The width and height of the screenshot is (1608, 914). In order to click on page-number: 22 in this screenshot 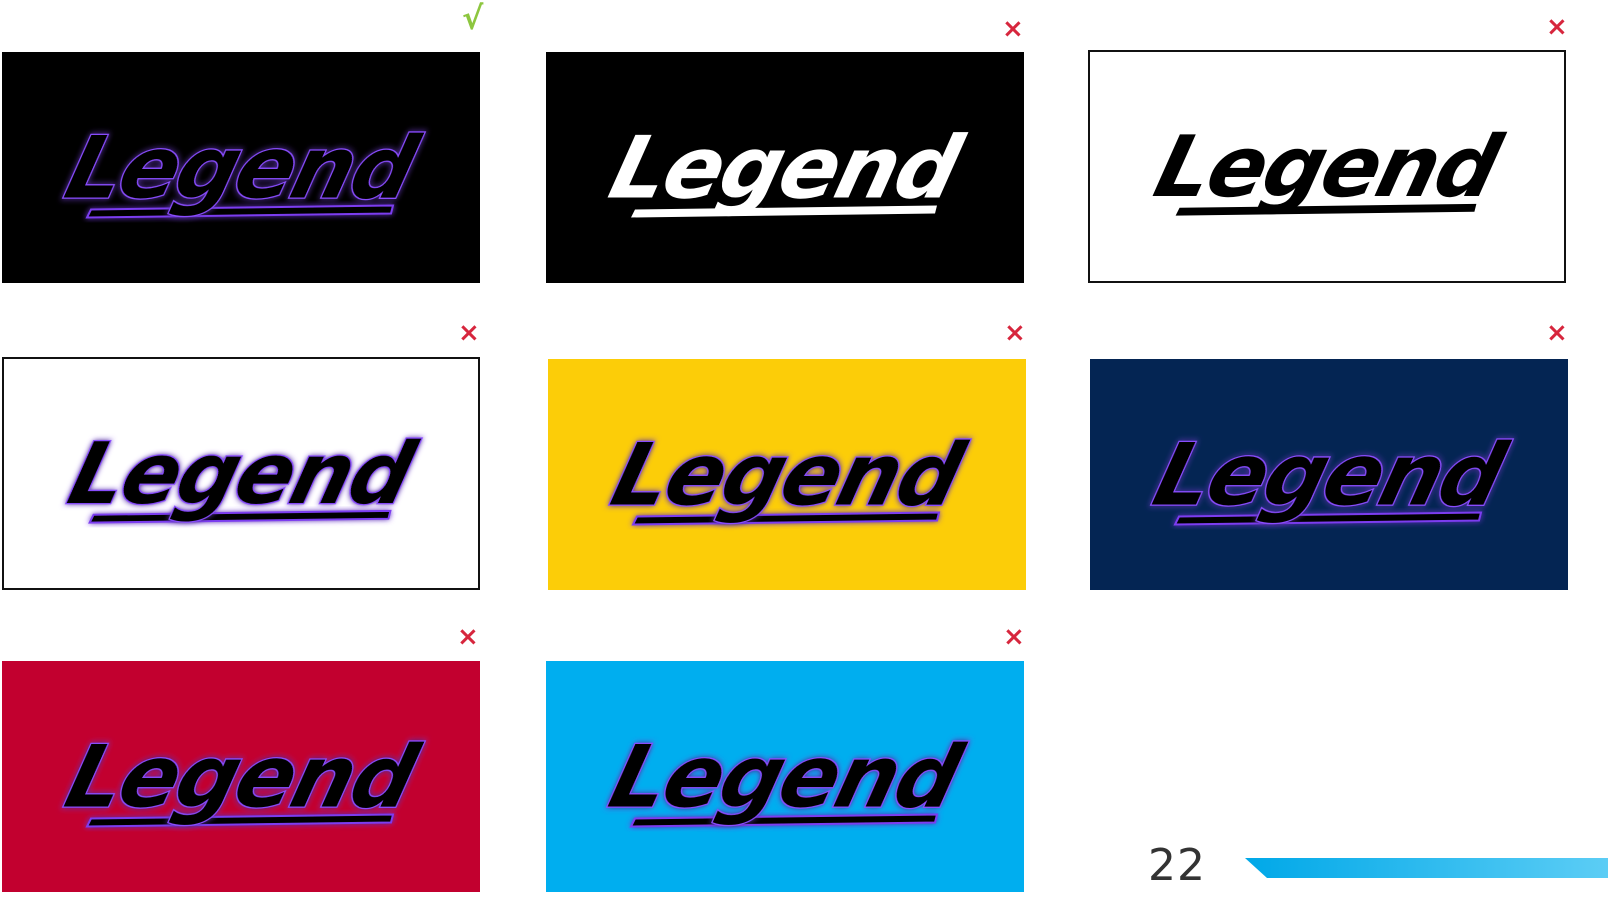, I will do `click(1177, 865)`.